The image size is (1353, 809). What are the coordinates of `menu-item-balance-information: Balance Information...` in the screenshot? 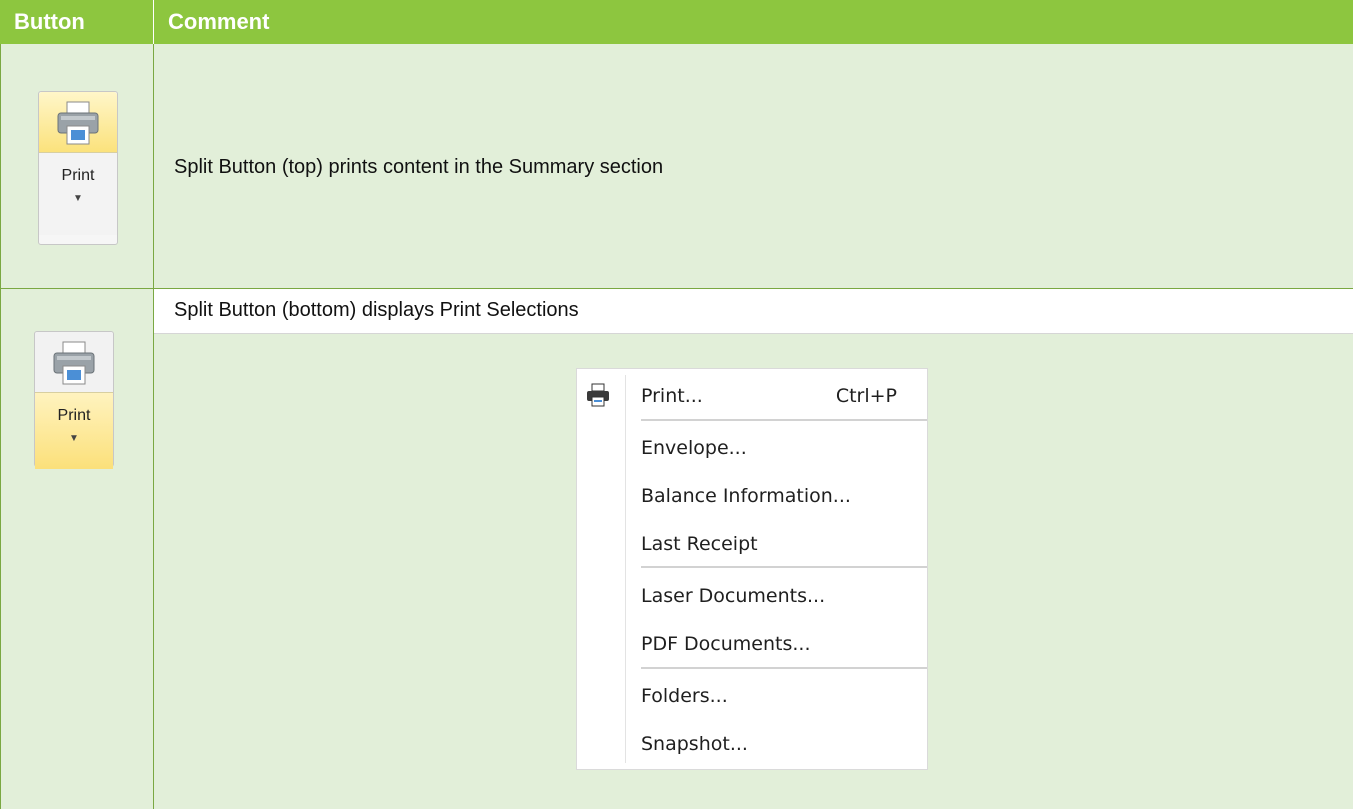 It's located at (752, 495).